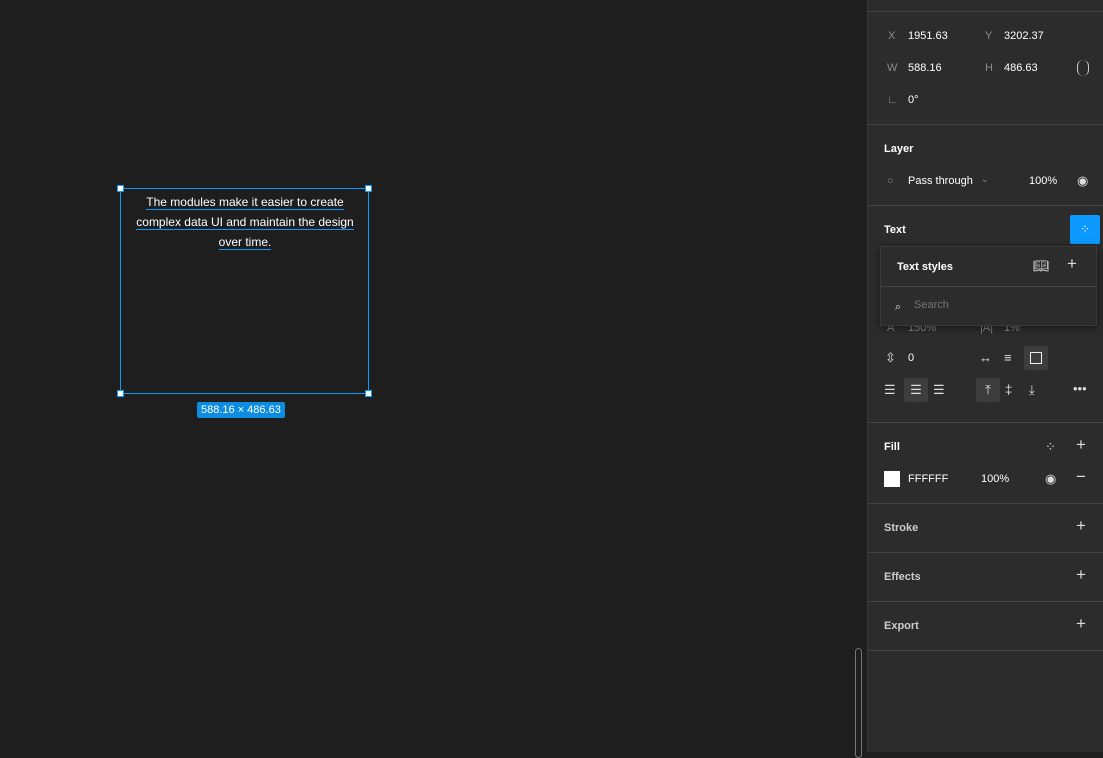 The width and height of the screenshot is (1103, 758). Describe the element at coordinates (1024, 36) in the screenshot. I see `y-input: 3202.37` at that location.